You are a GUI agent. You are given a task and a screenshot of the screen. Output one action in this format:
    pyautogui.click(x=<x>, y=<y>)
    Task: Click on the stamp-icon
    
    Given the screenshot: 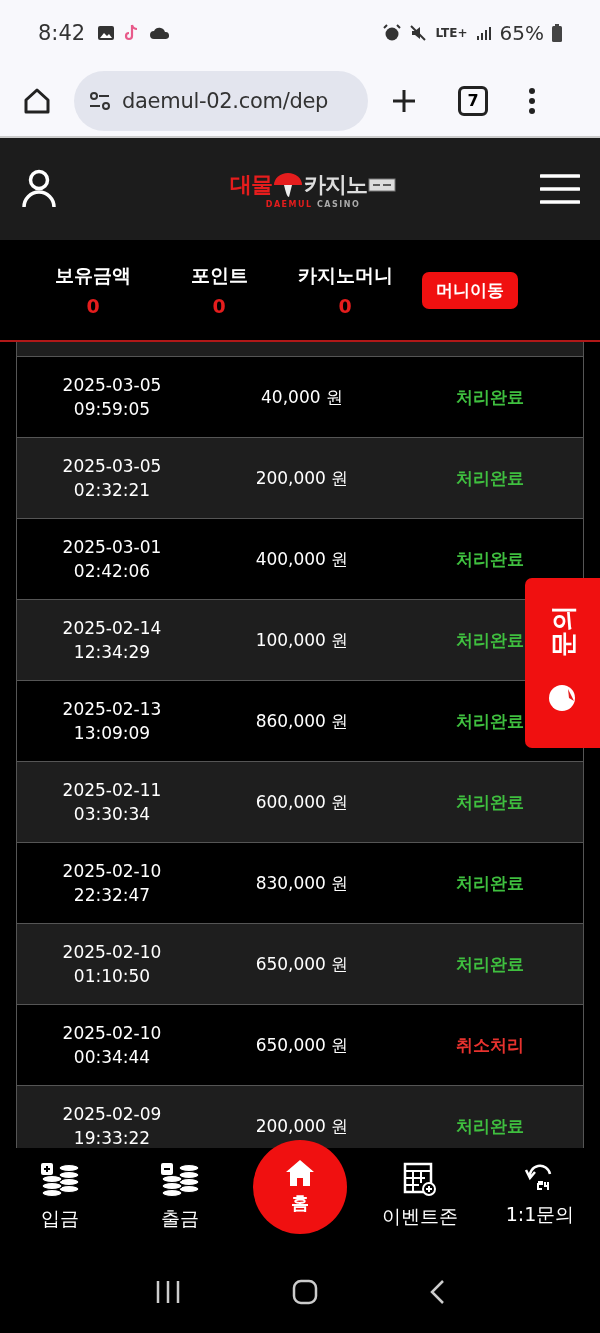 What is the action you would take?
    pyautogui.click(x=382, y=184)
    